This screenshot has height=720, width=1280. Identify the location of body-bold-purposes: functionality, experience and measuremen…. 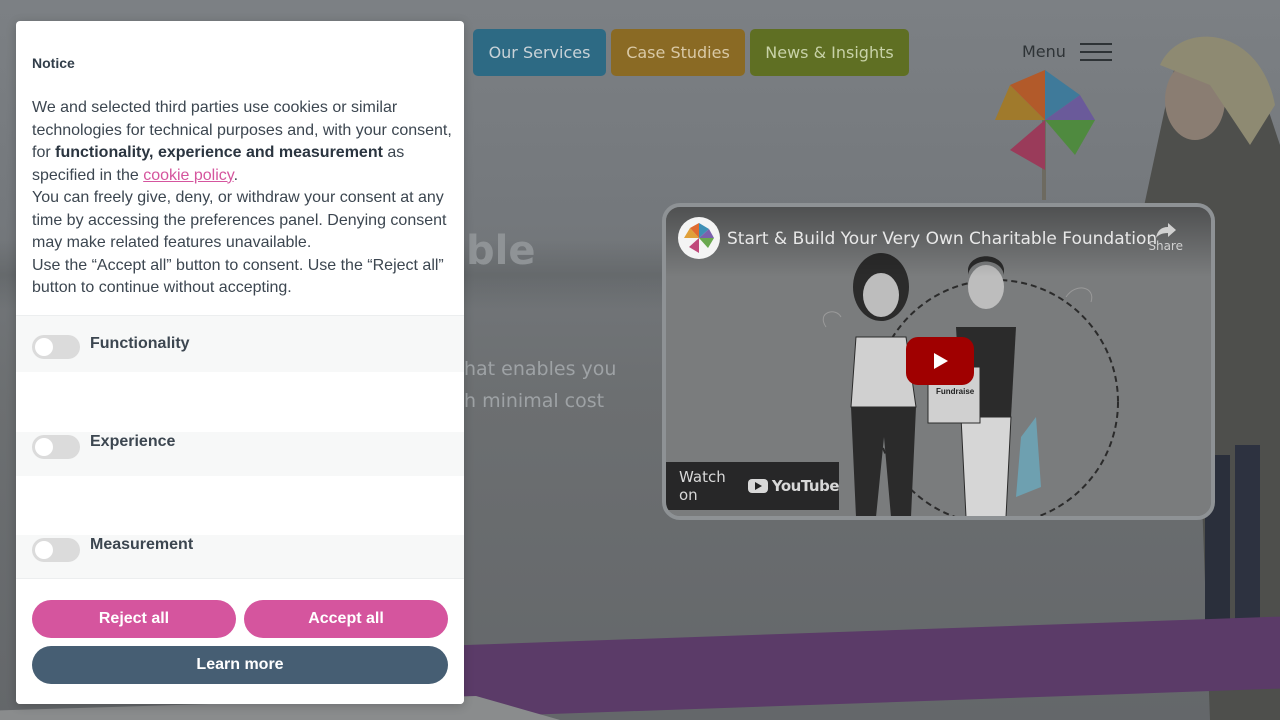
(219, 152).